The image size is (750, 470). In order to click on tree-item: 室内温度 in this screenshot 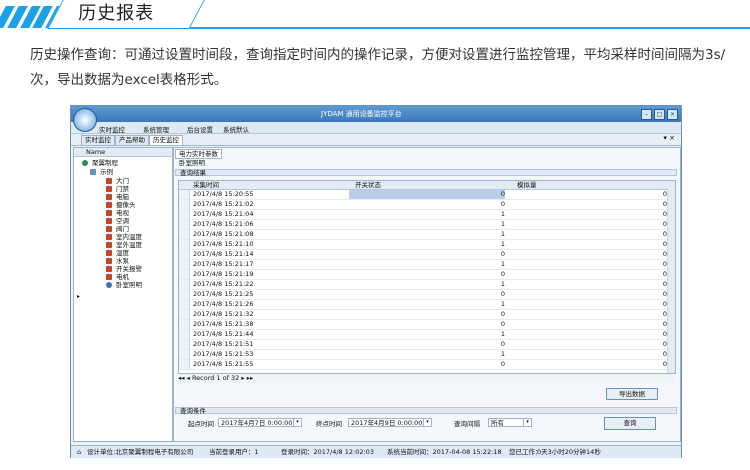, I will do `click(124, 237)`.